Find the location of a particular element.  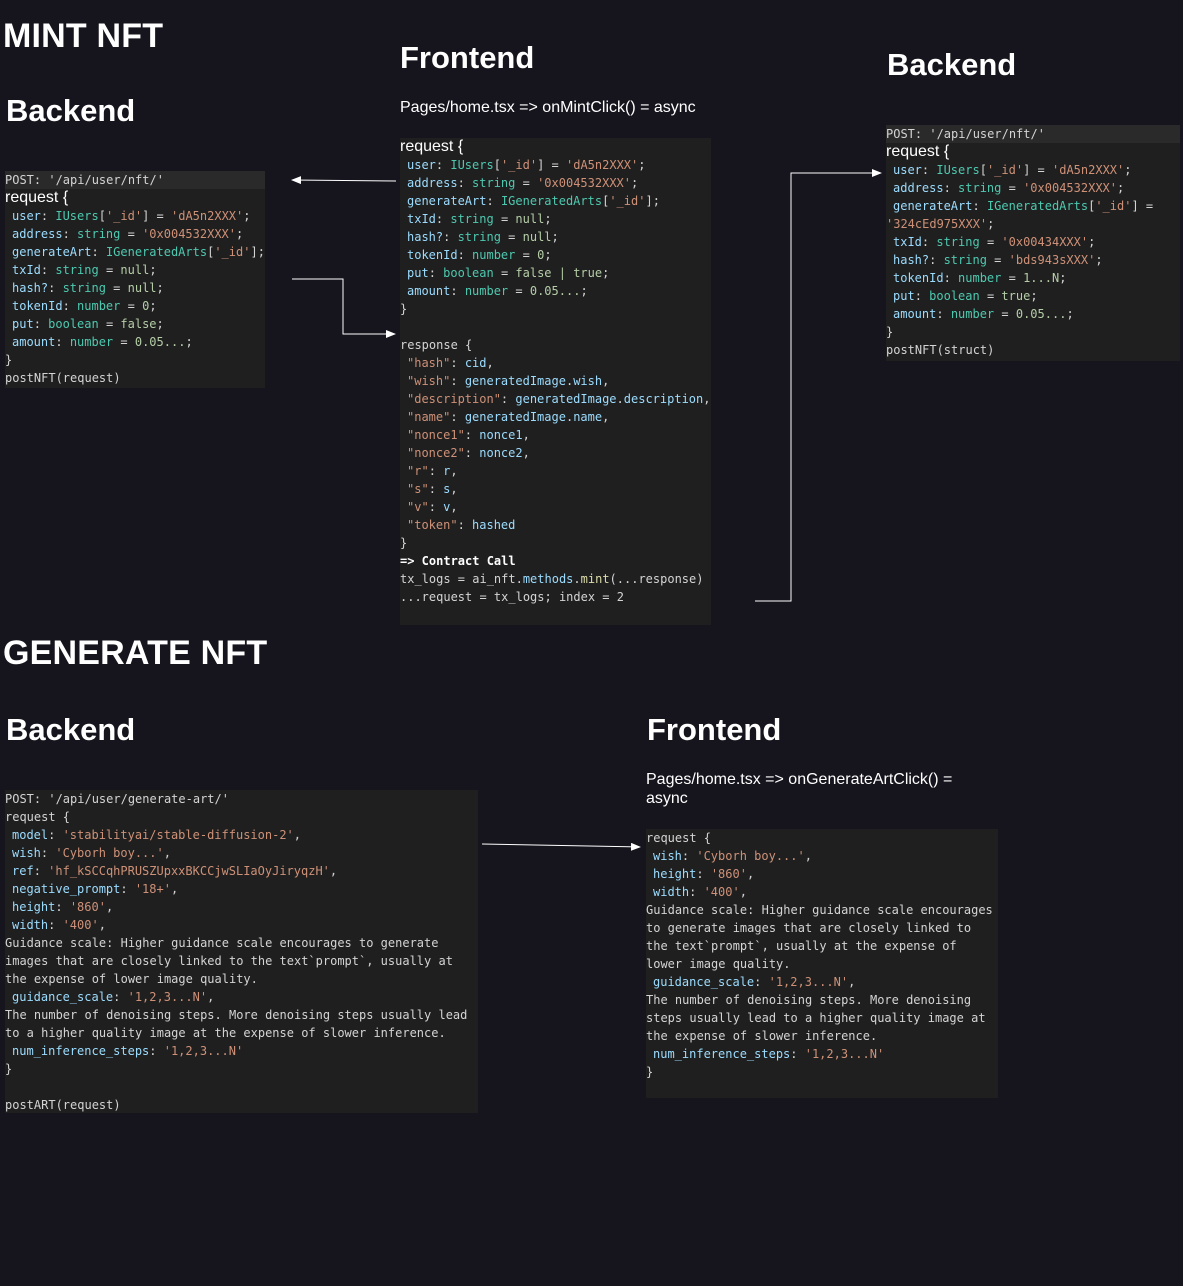

arrow-backend-to-response is located at coordinates (344, 308).